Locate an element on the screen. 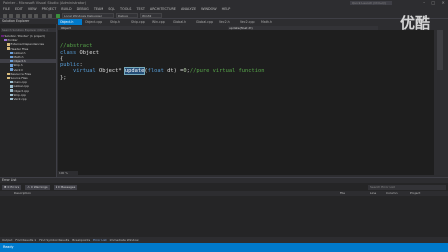 The image size is (448, 252). panel-tab-output: Output is located at coordinates (7, 240).